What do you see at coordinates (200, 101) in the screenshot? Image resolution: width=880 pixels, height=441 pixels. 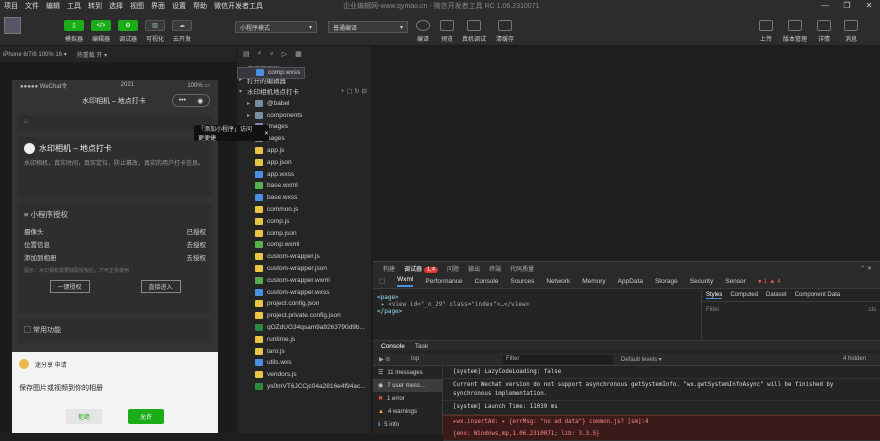 I see `home-icon: ◉` at bounding box center [200, 101].